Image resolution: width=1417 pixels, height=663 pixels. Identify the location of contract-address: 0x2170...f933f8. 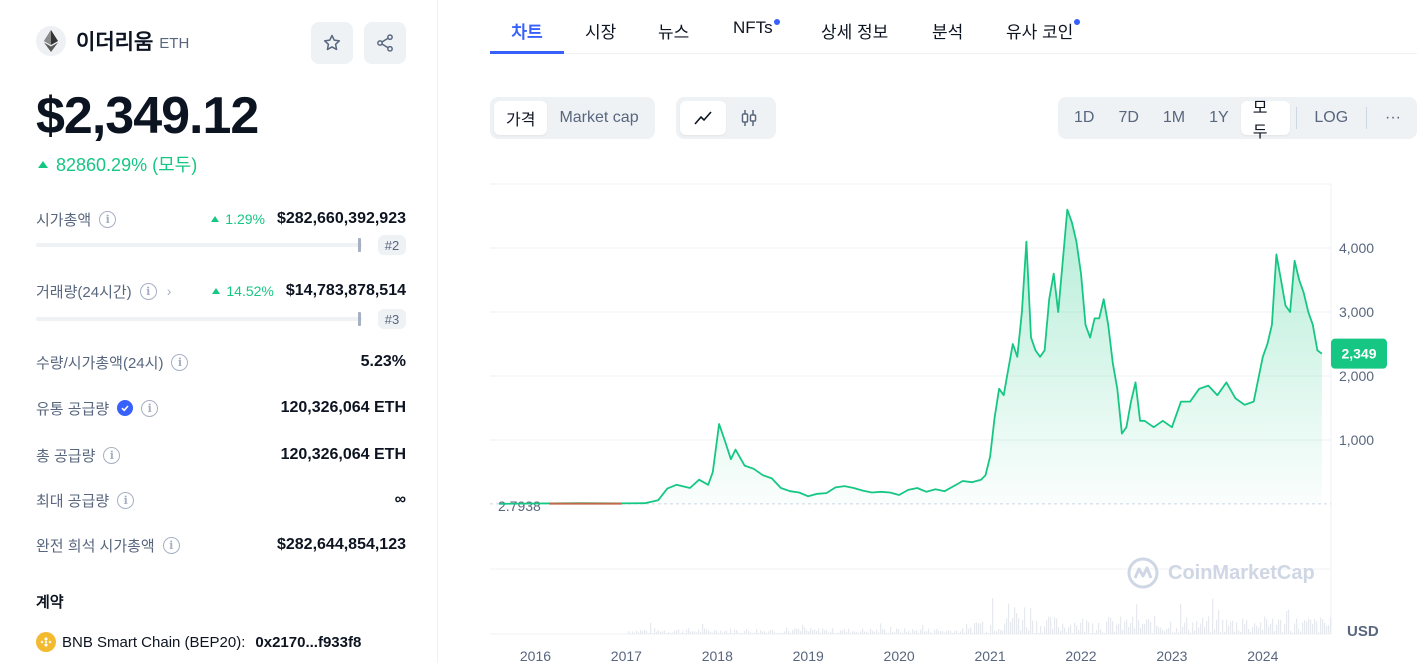
(308, 642).